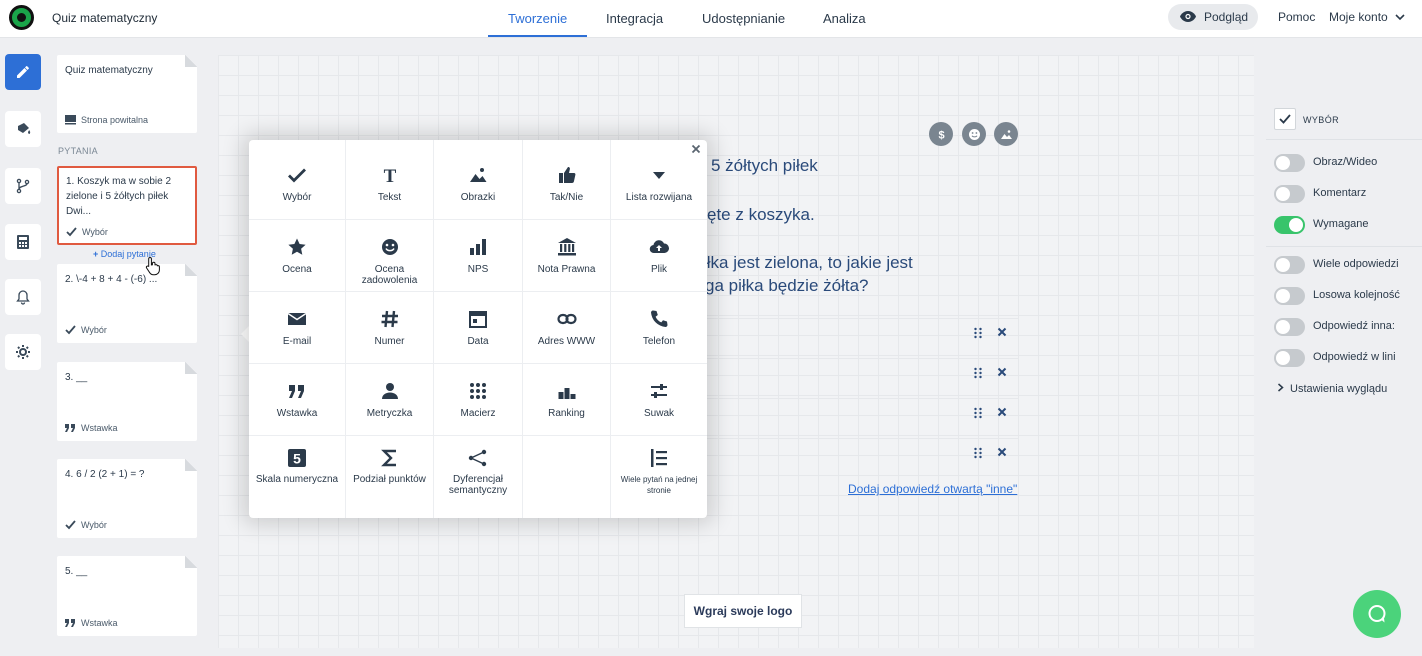 The image size is (1422, 656). Describe the element at coordinates (127, 303) in the screenshot. I see `question-card-2: 2. \-4 + 8 + 4 - (-6) ... Wybór` at that location.